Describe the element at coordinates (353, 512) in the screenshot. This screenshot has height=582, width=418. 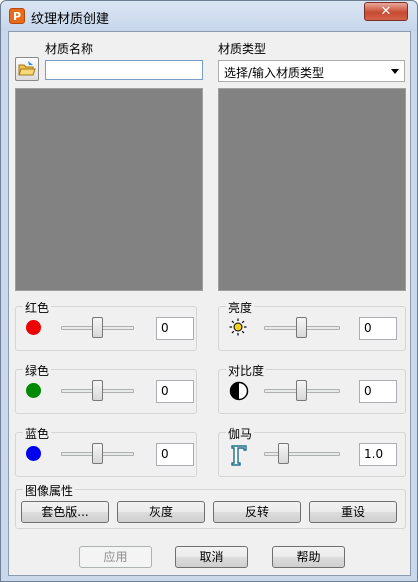
I see `reset-button: 重设` at that location.